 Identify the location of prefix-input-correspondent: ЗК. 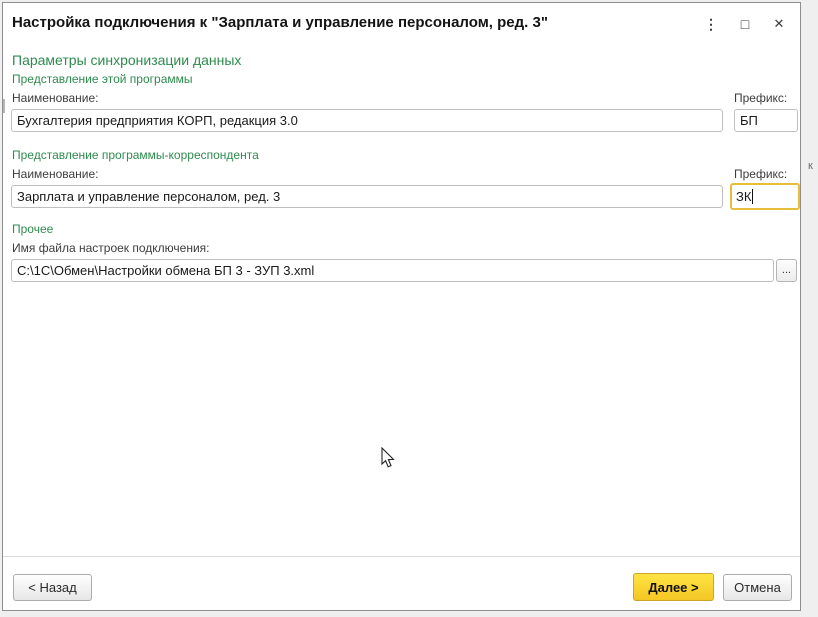
(765, 196).